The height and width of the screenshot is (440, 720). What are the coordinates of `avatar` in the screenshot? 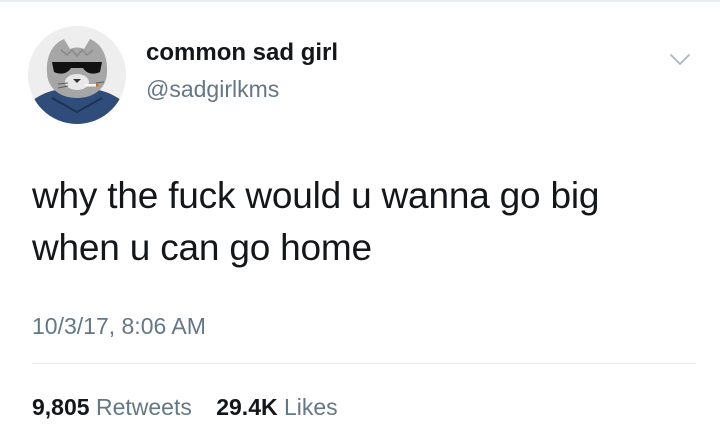 It's located at (77, 75).